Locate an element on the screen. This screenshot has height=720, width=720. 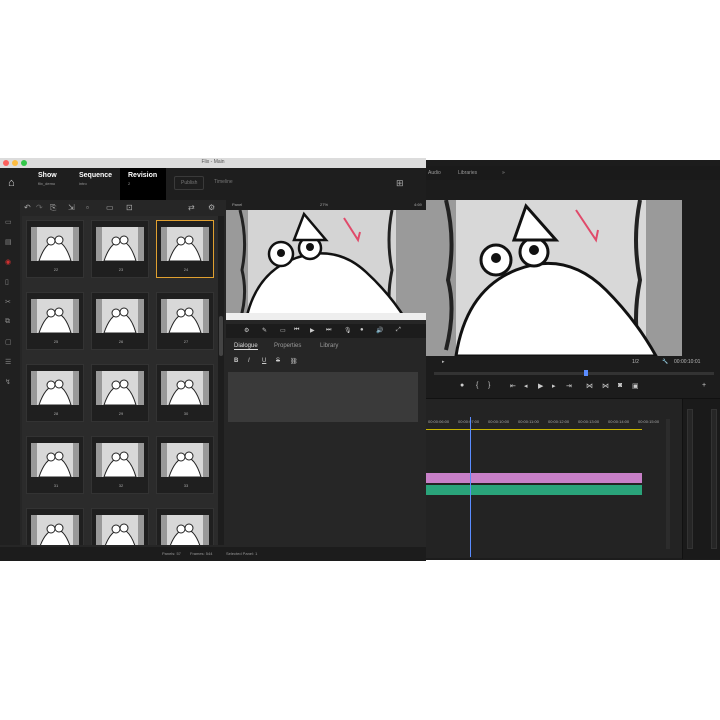
film-icon: ▤ is located at coordinates (8, 242).